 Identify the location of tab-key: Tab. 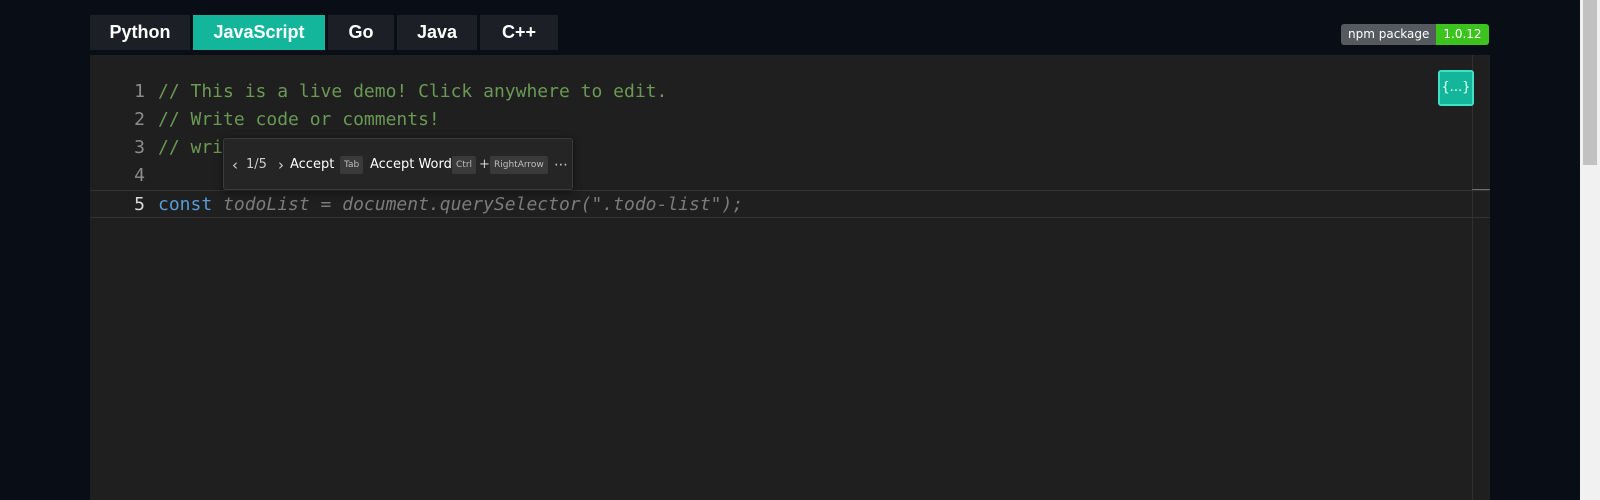
(352, 164).